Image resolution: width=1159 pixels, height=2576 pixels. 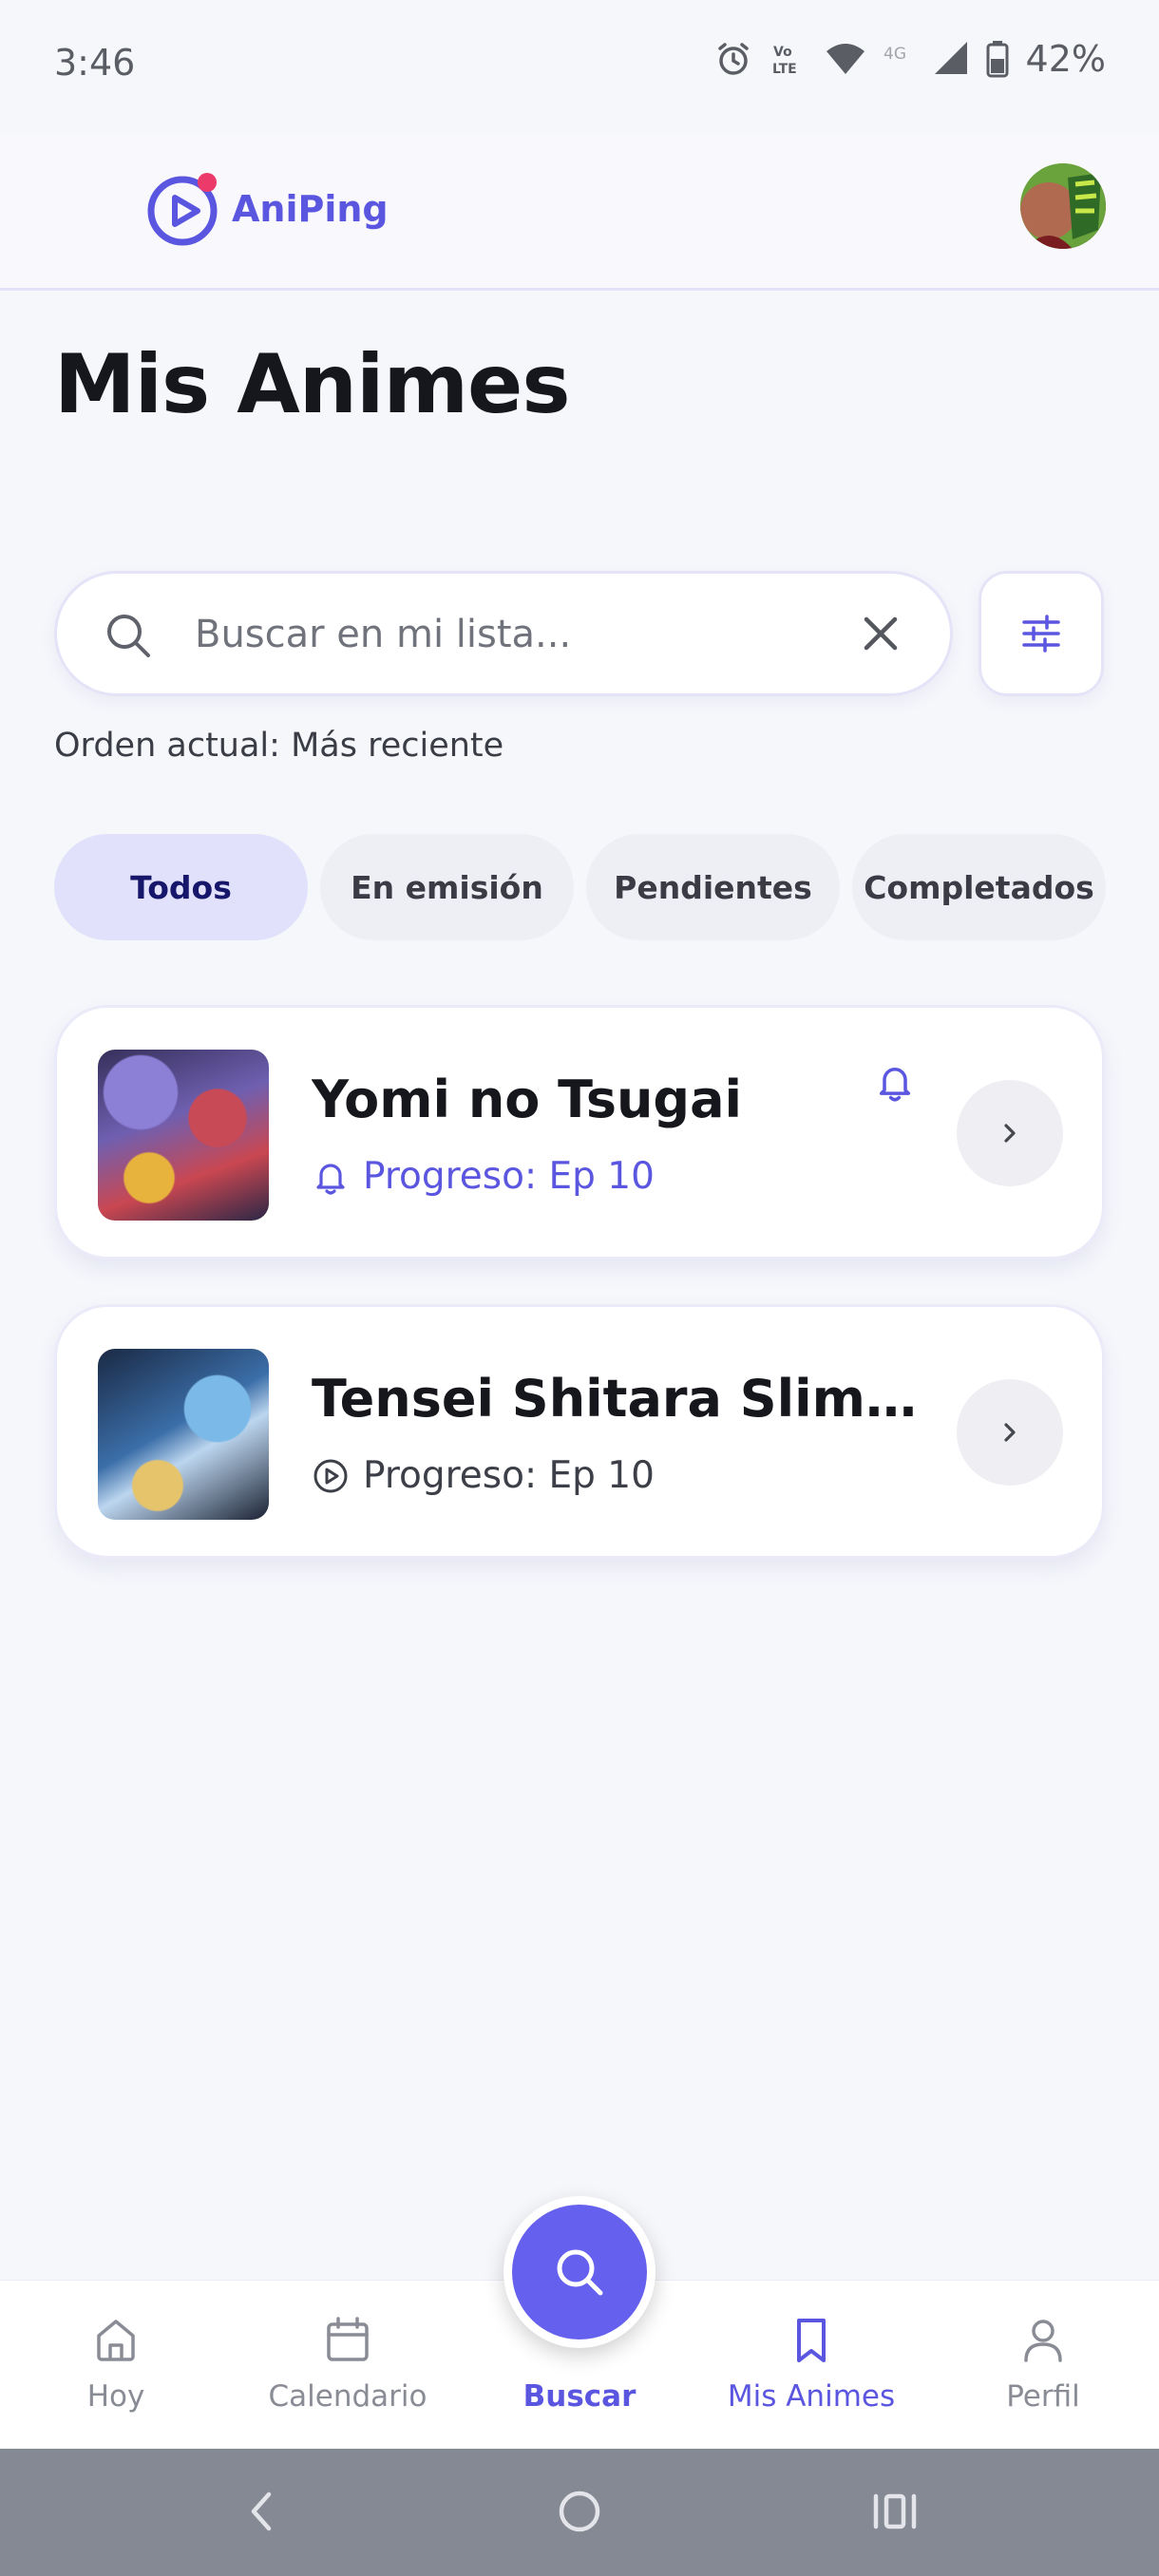 What do you see at coordinates (1043, 2396) in the screenshot?
I see `nav-label: Perfil` at bounding box center [1043, 2396].